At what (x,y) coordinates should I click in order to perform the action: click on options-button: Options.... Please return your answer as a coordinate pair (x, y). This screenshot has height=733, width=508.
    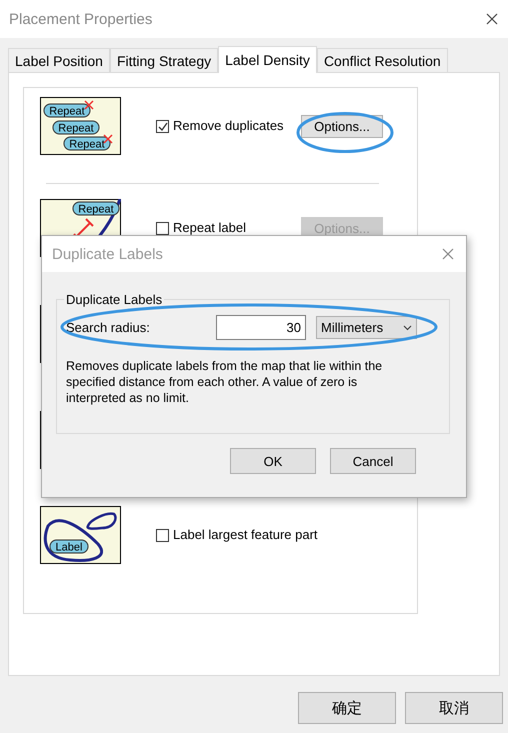
    Looking at the image, I should click on (342, 126).